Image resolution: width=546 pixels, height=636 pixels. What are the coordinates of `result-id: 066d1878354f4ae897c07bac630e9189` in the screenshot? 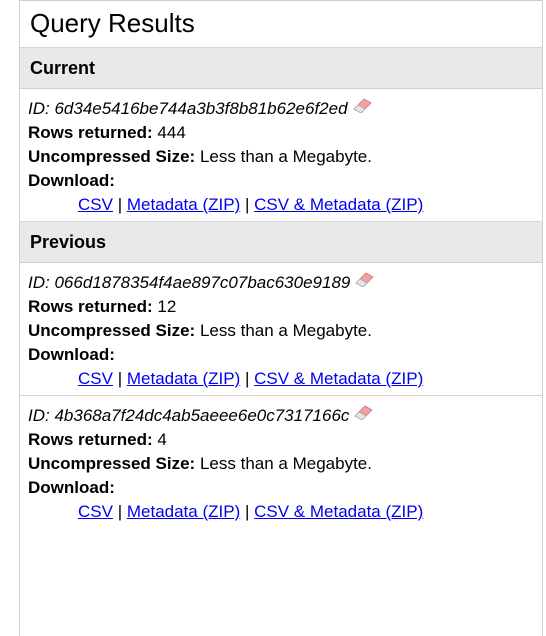 It's located at (202, 282).